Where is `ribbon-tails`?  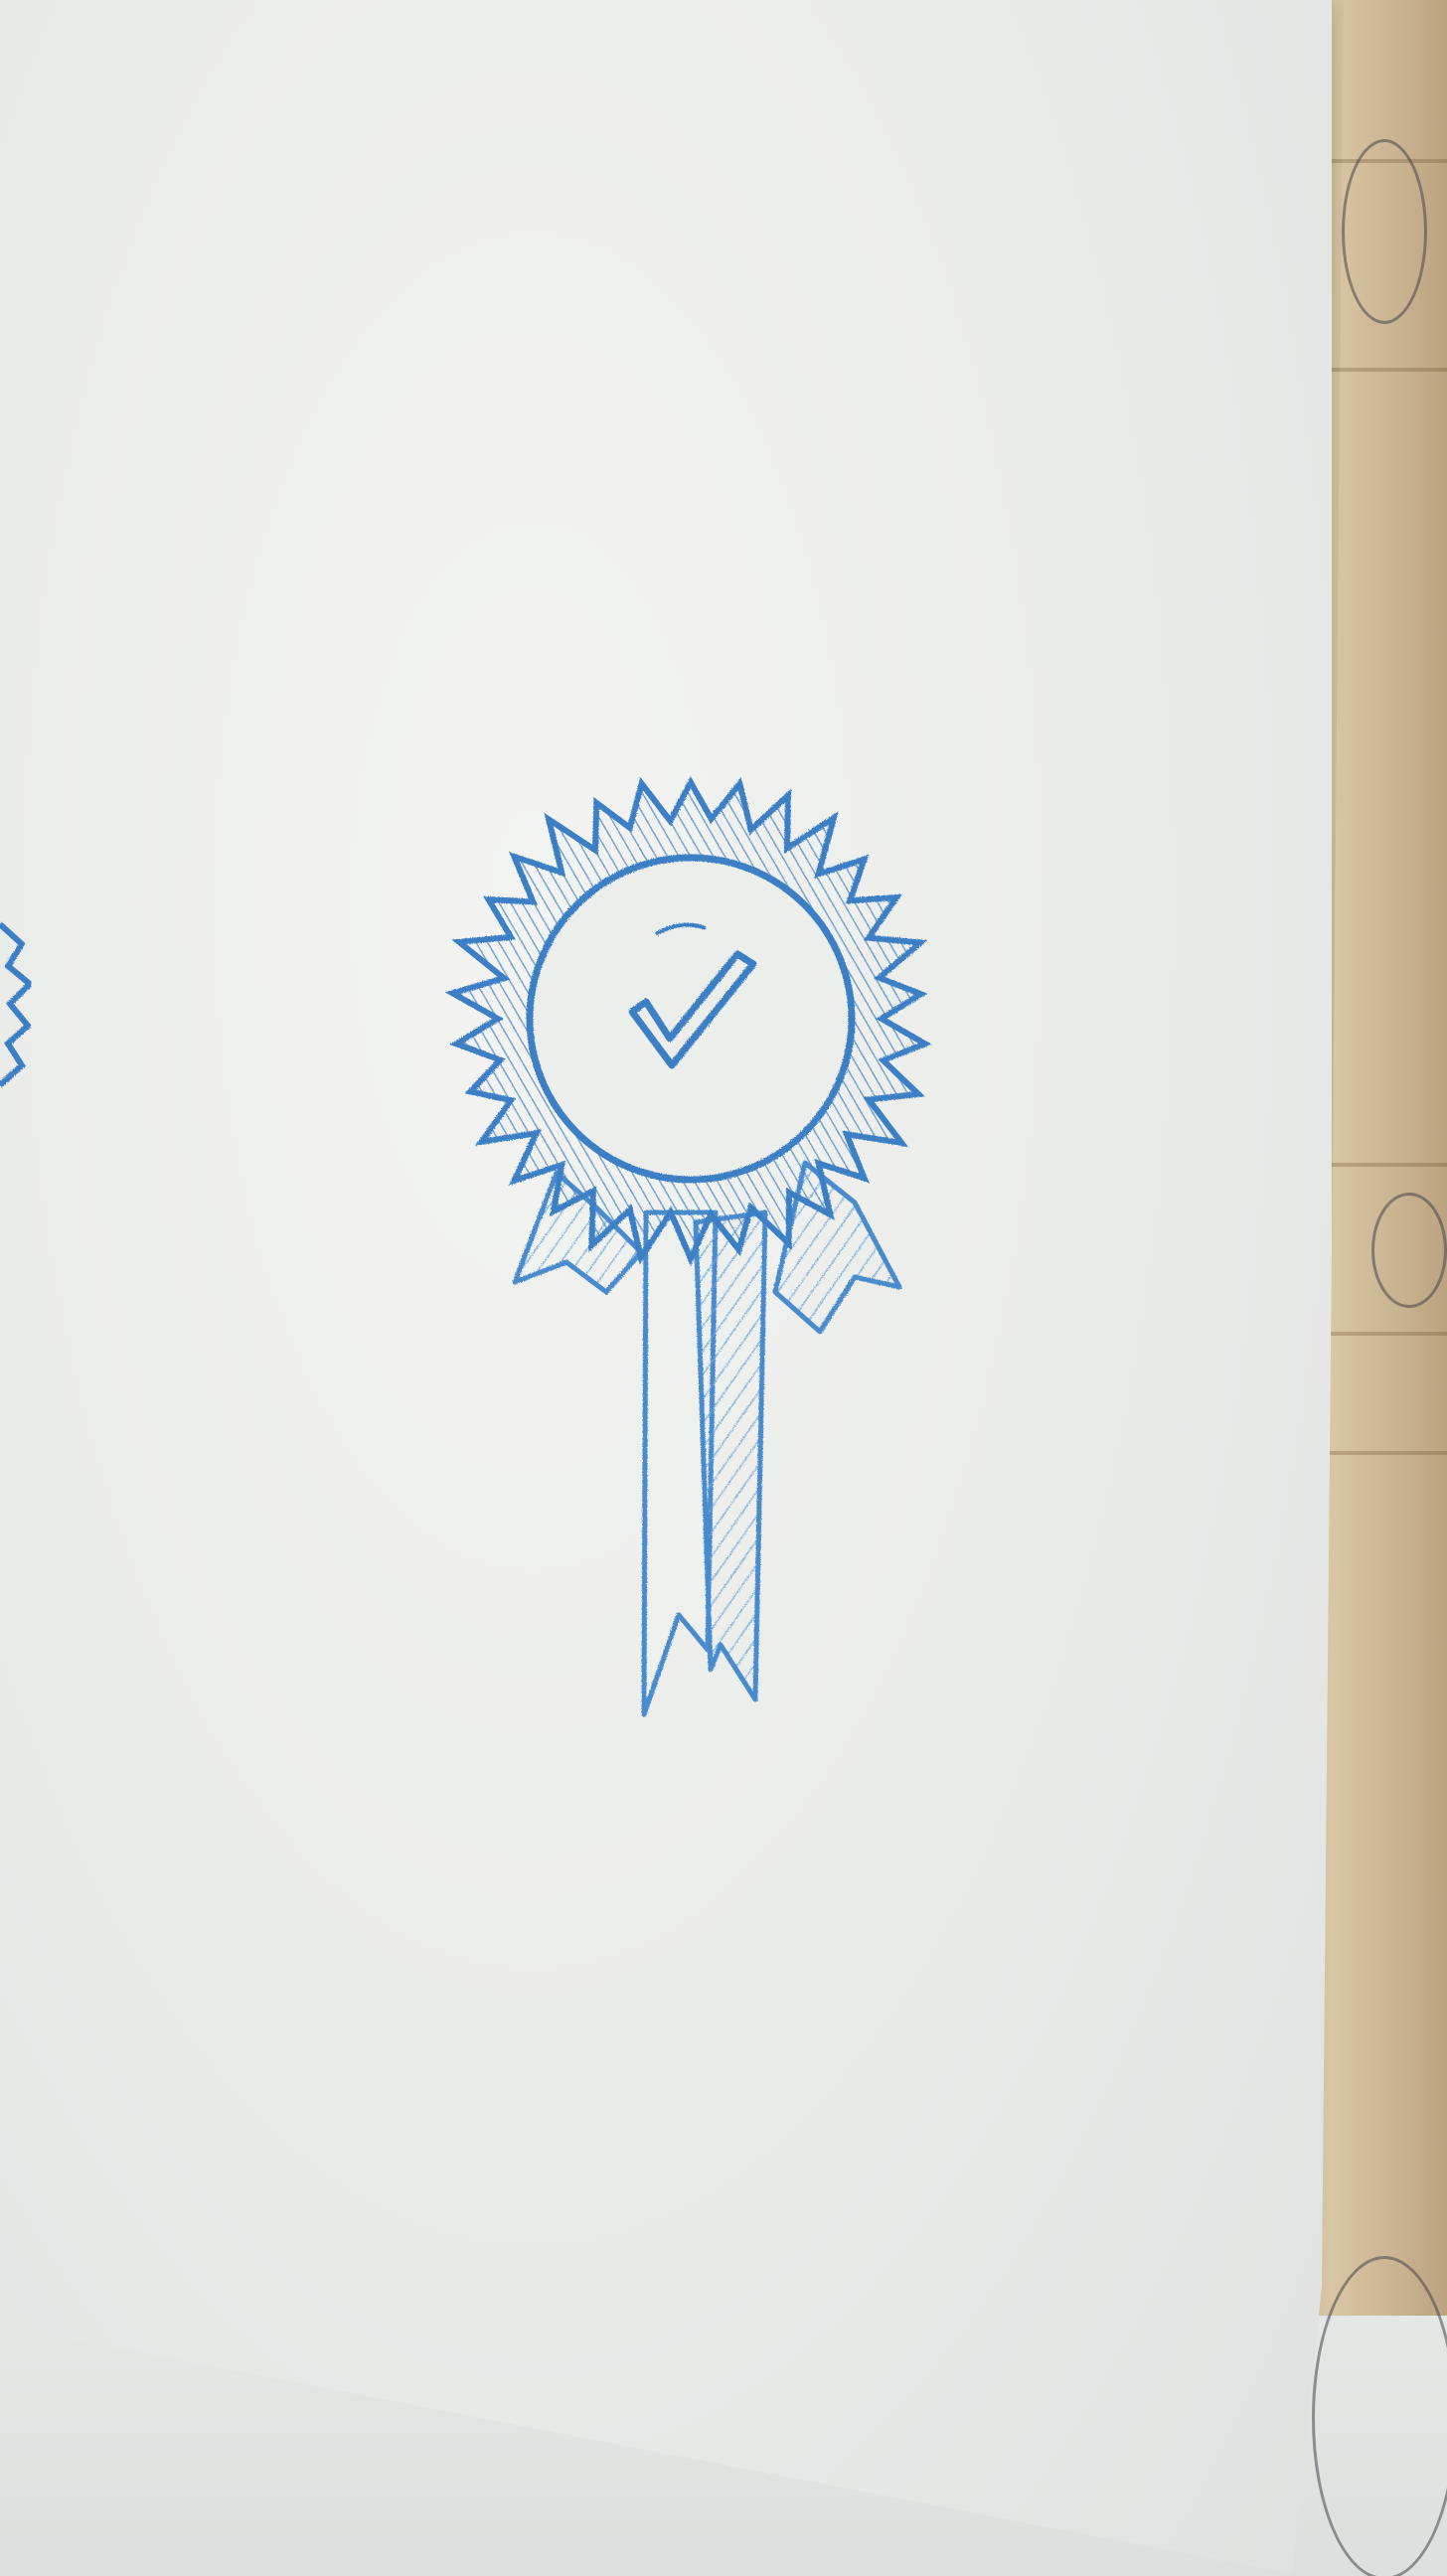 ribbon-tails is located at coordinates (707, 1438).